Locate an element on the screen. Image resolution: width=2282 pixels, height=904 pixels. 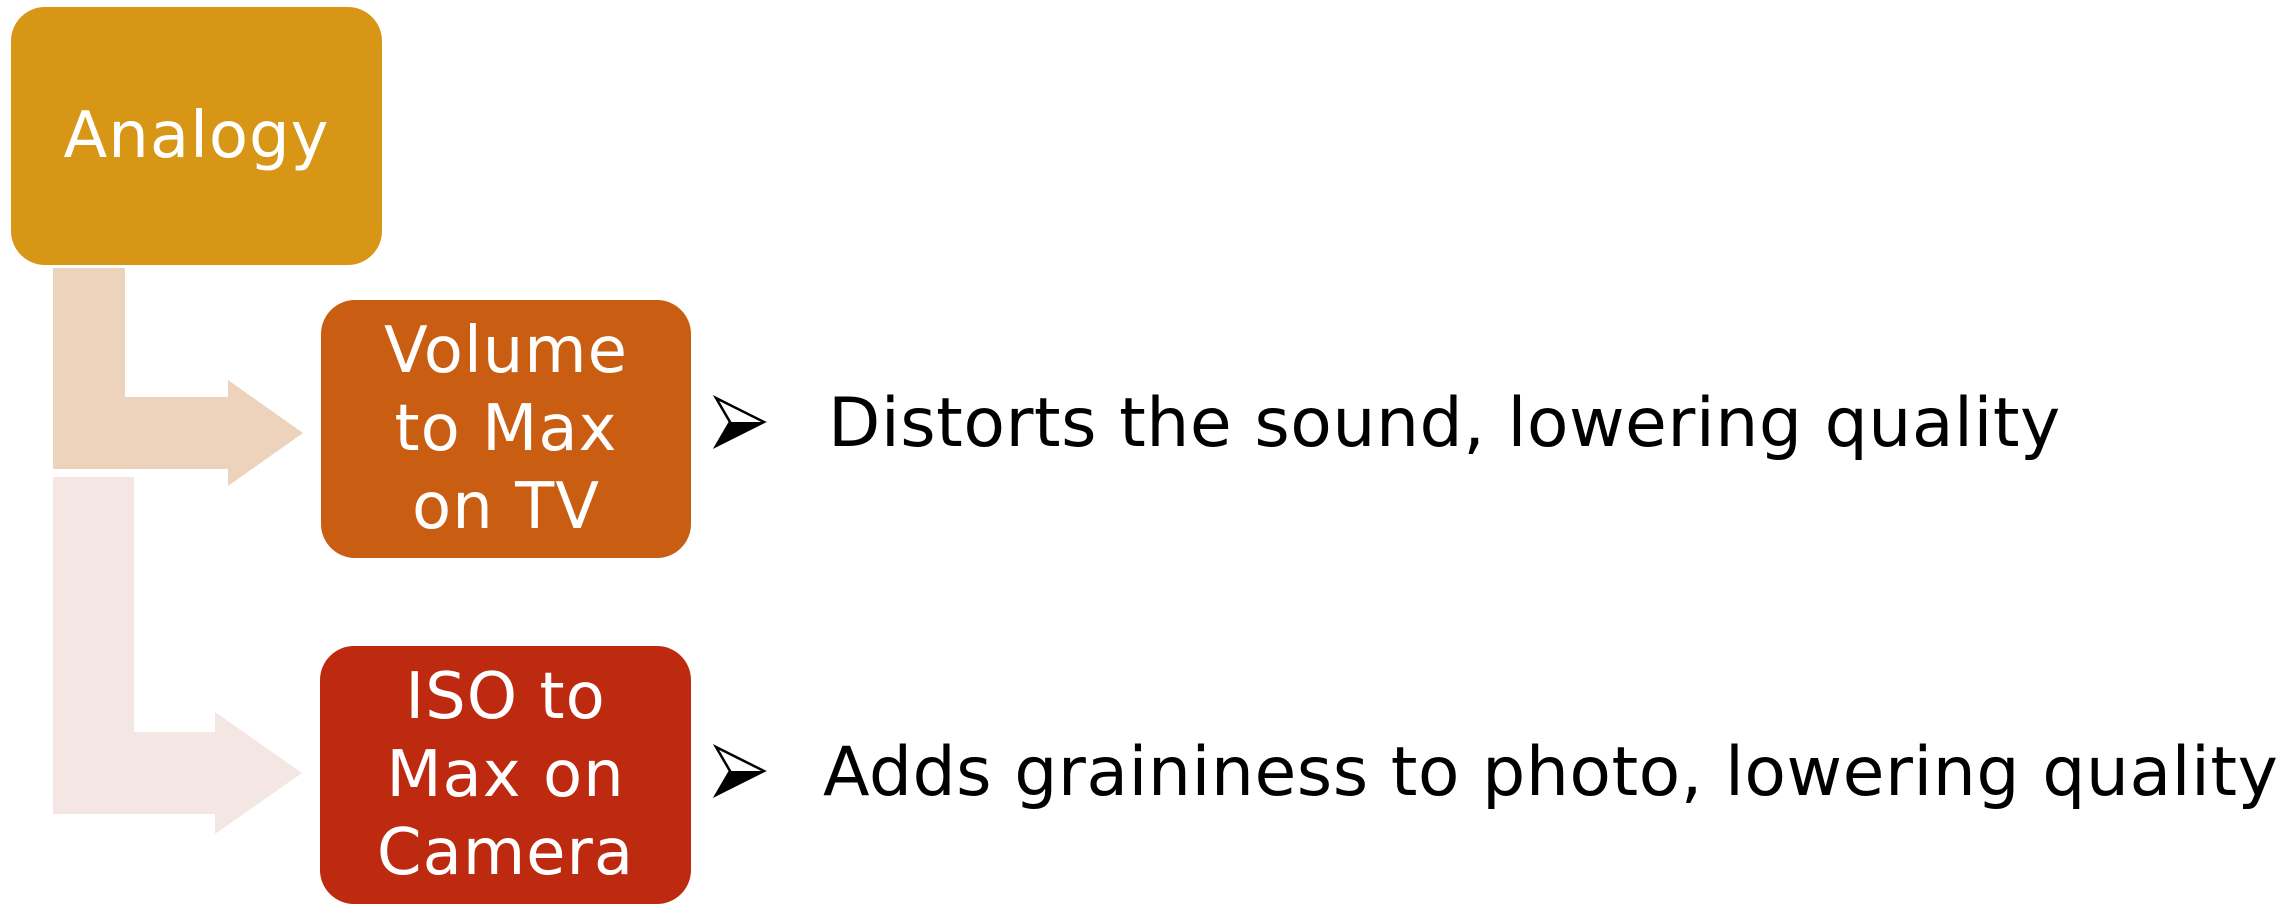
child-node-line: Max on is located at coordinates (505, 775).